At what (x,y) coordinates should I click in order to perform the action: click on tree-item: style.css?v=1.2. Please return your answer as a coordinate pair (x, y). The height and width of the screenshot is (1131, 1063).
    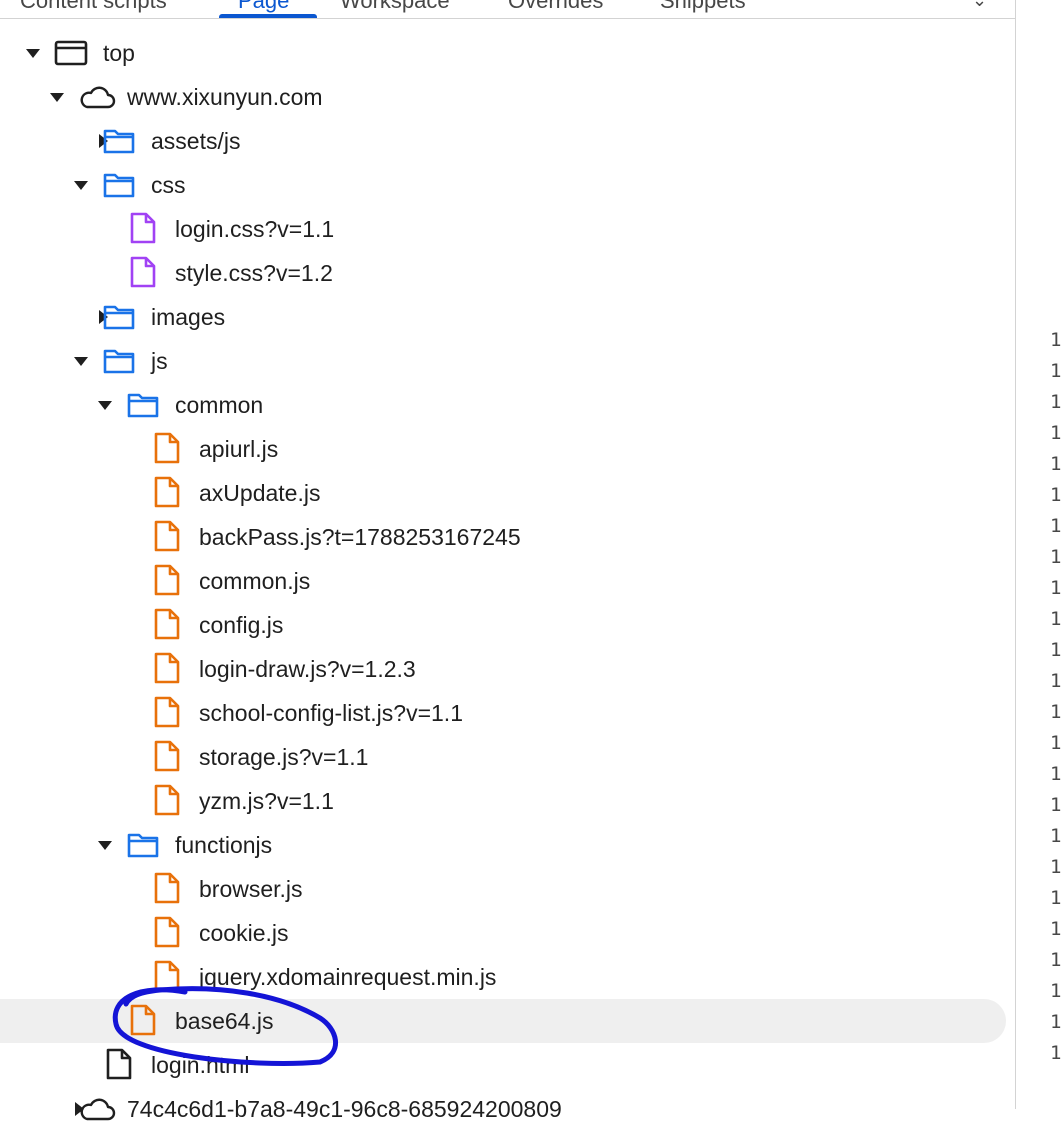
    Looking at the image, I should click on (503, 273).